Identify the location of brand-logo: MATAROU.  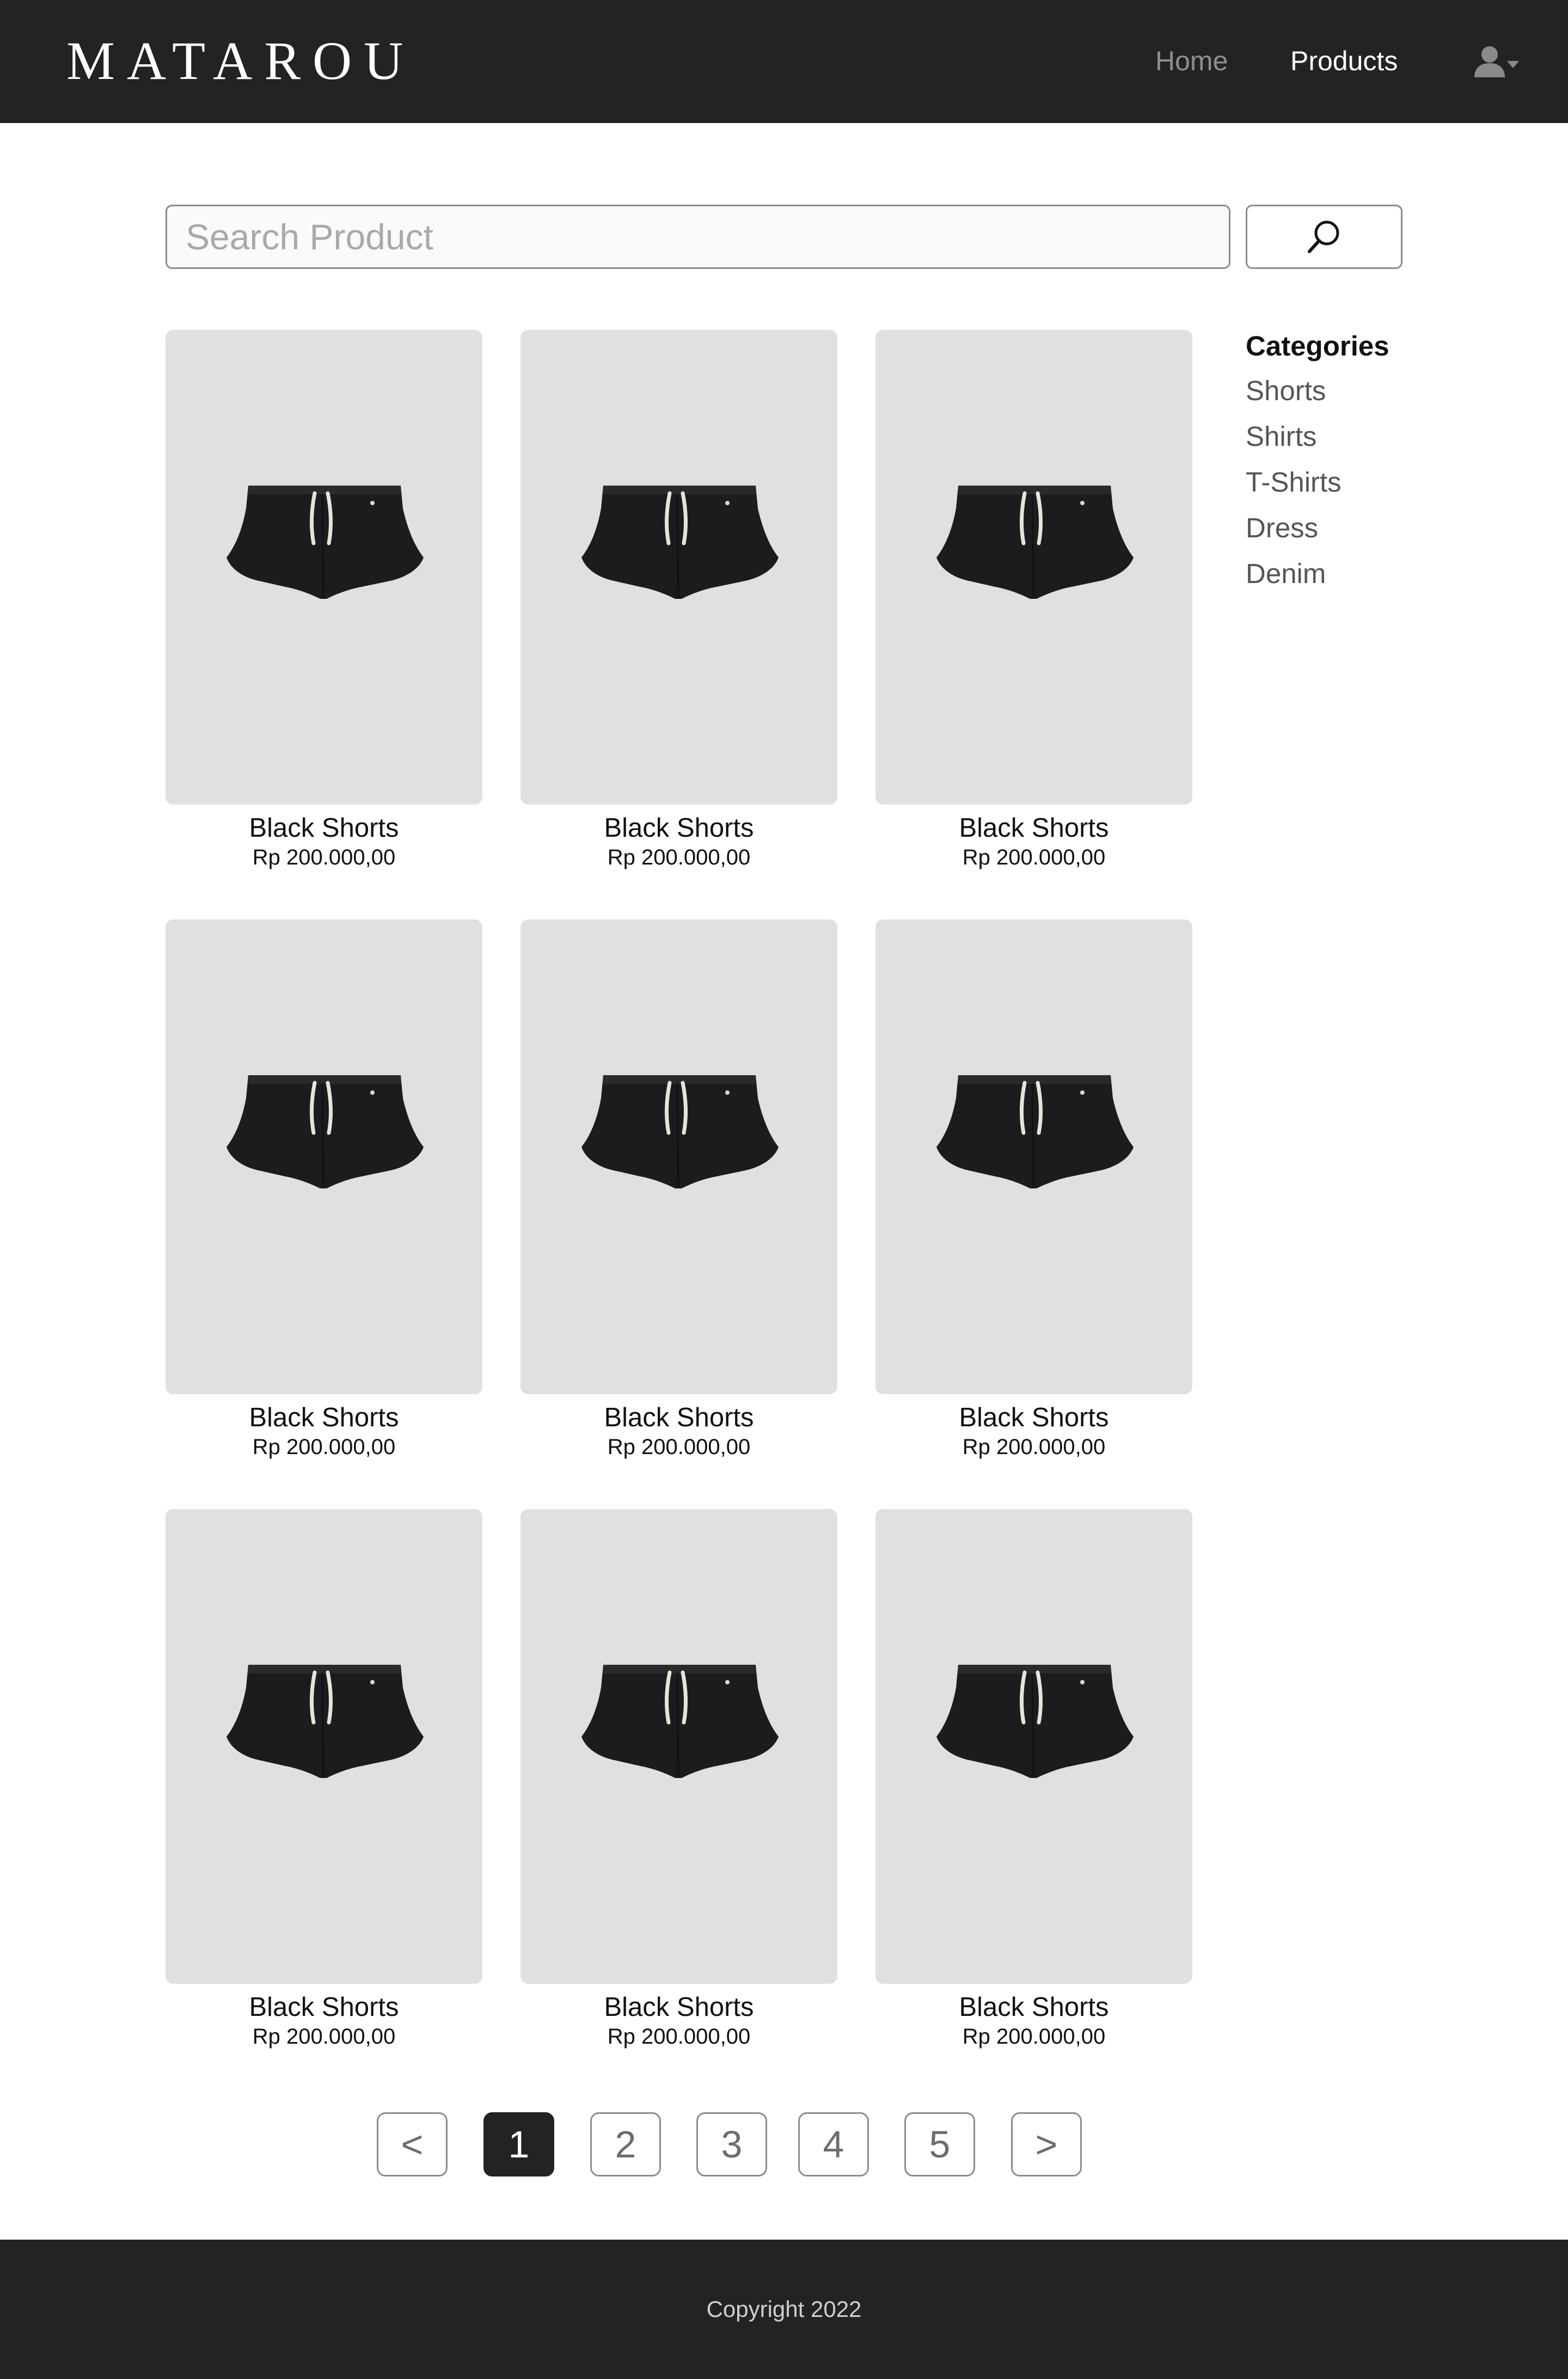
(240, 61).